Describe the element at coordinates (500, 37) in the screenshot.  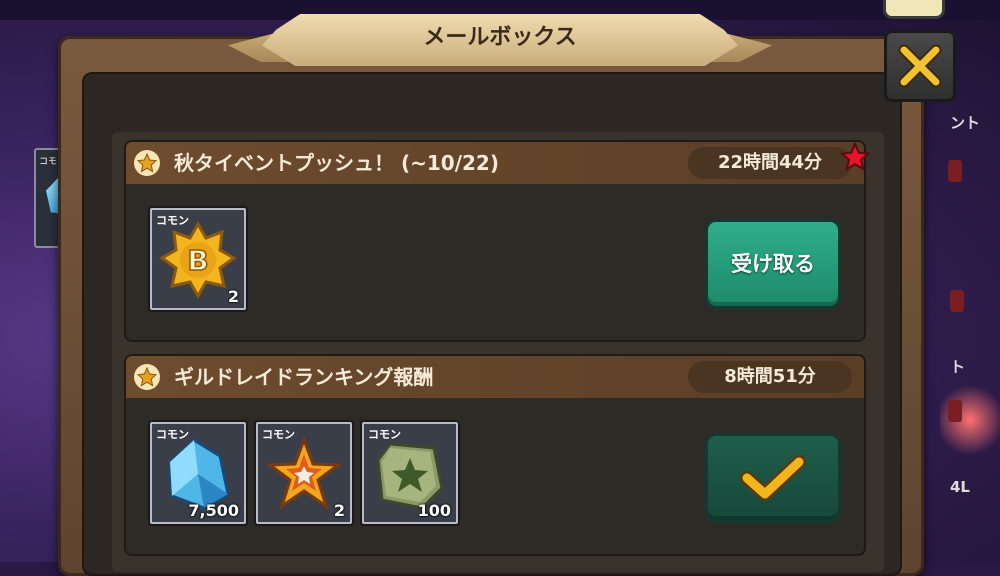
I see `dialog-title: メールボックス` at that location.